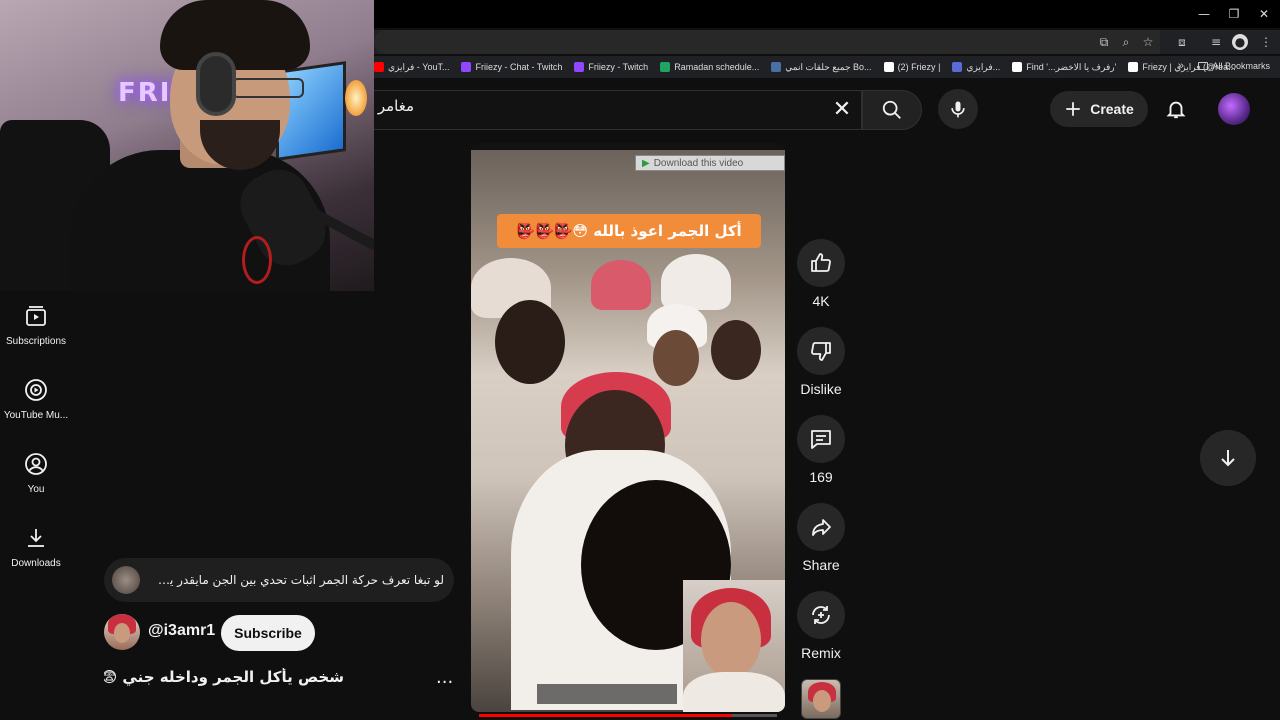 This screenshot has width=1280, height=720. What do you see at coordinates (1148, 42) in the screenshot?
I see `bookmark-star-icon: ☆` at bounding box center [1148, 42].